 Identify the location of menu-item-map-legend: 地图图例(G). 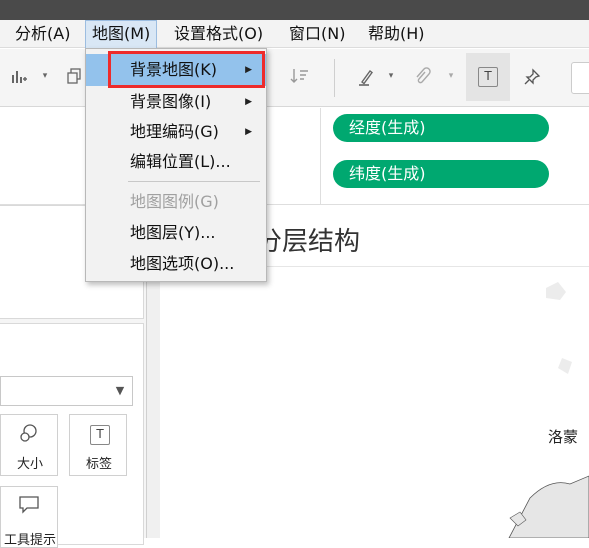
(176, 202).